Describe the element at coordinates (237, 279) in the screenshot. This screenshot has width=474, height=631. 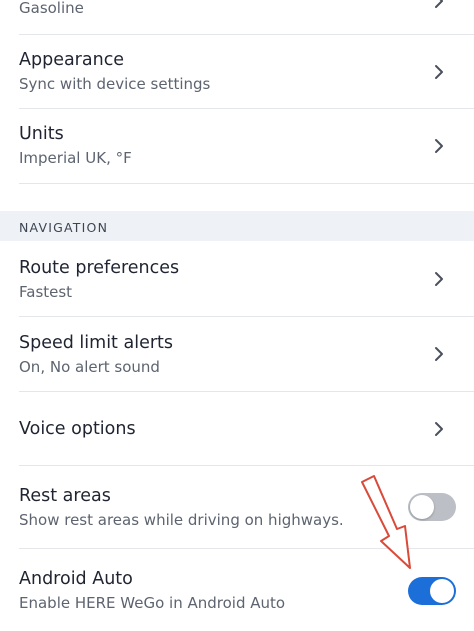
I see `route-preferences-row: Route preferences Fastest` at that location.